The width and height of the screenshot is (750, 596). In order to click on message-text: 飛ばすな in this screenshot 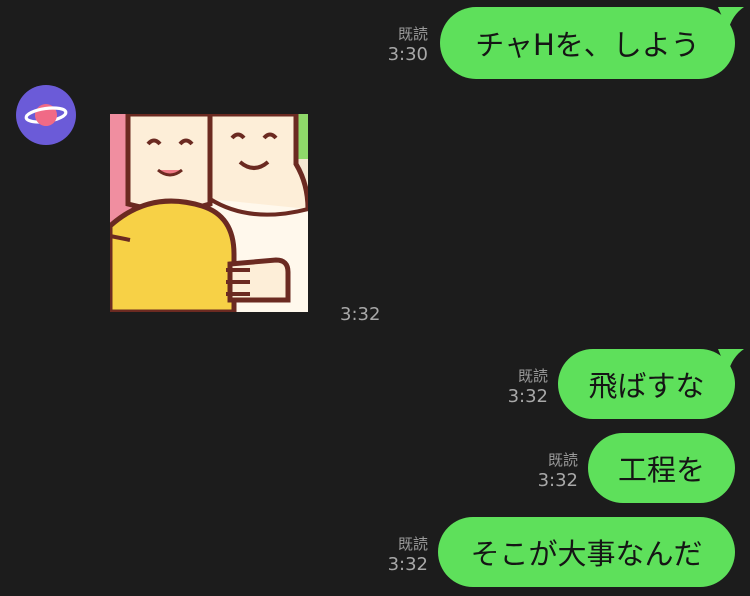, I will do `click(646, 386)`.